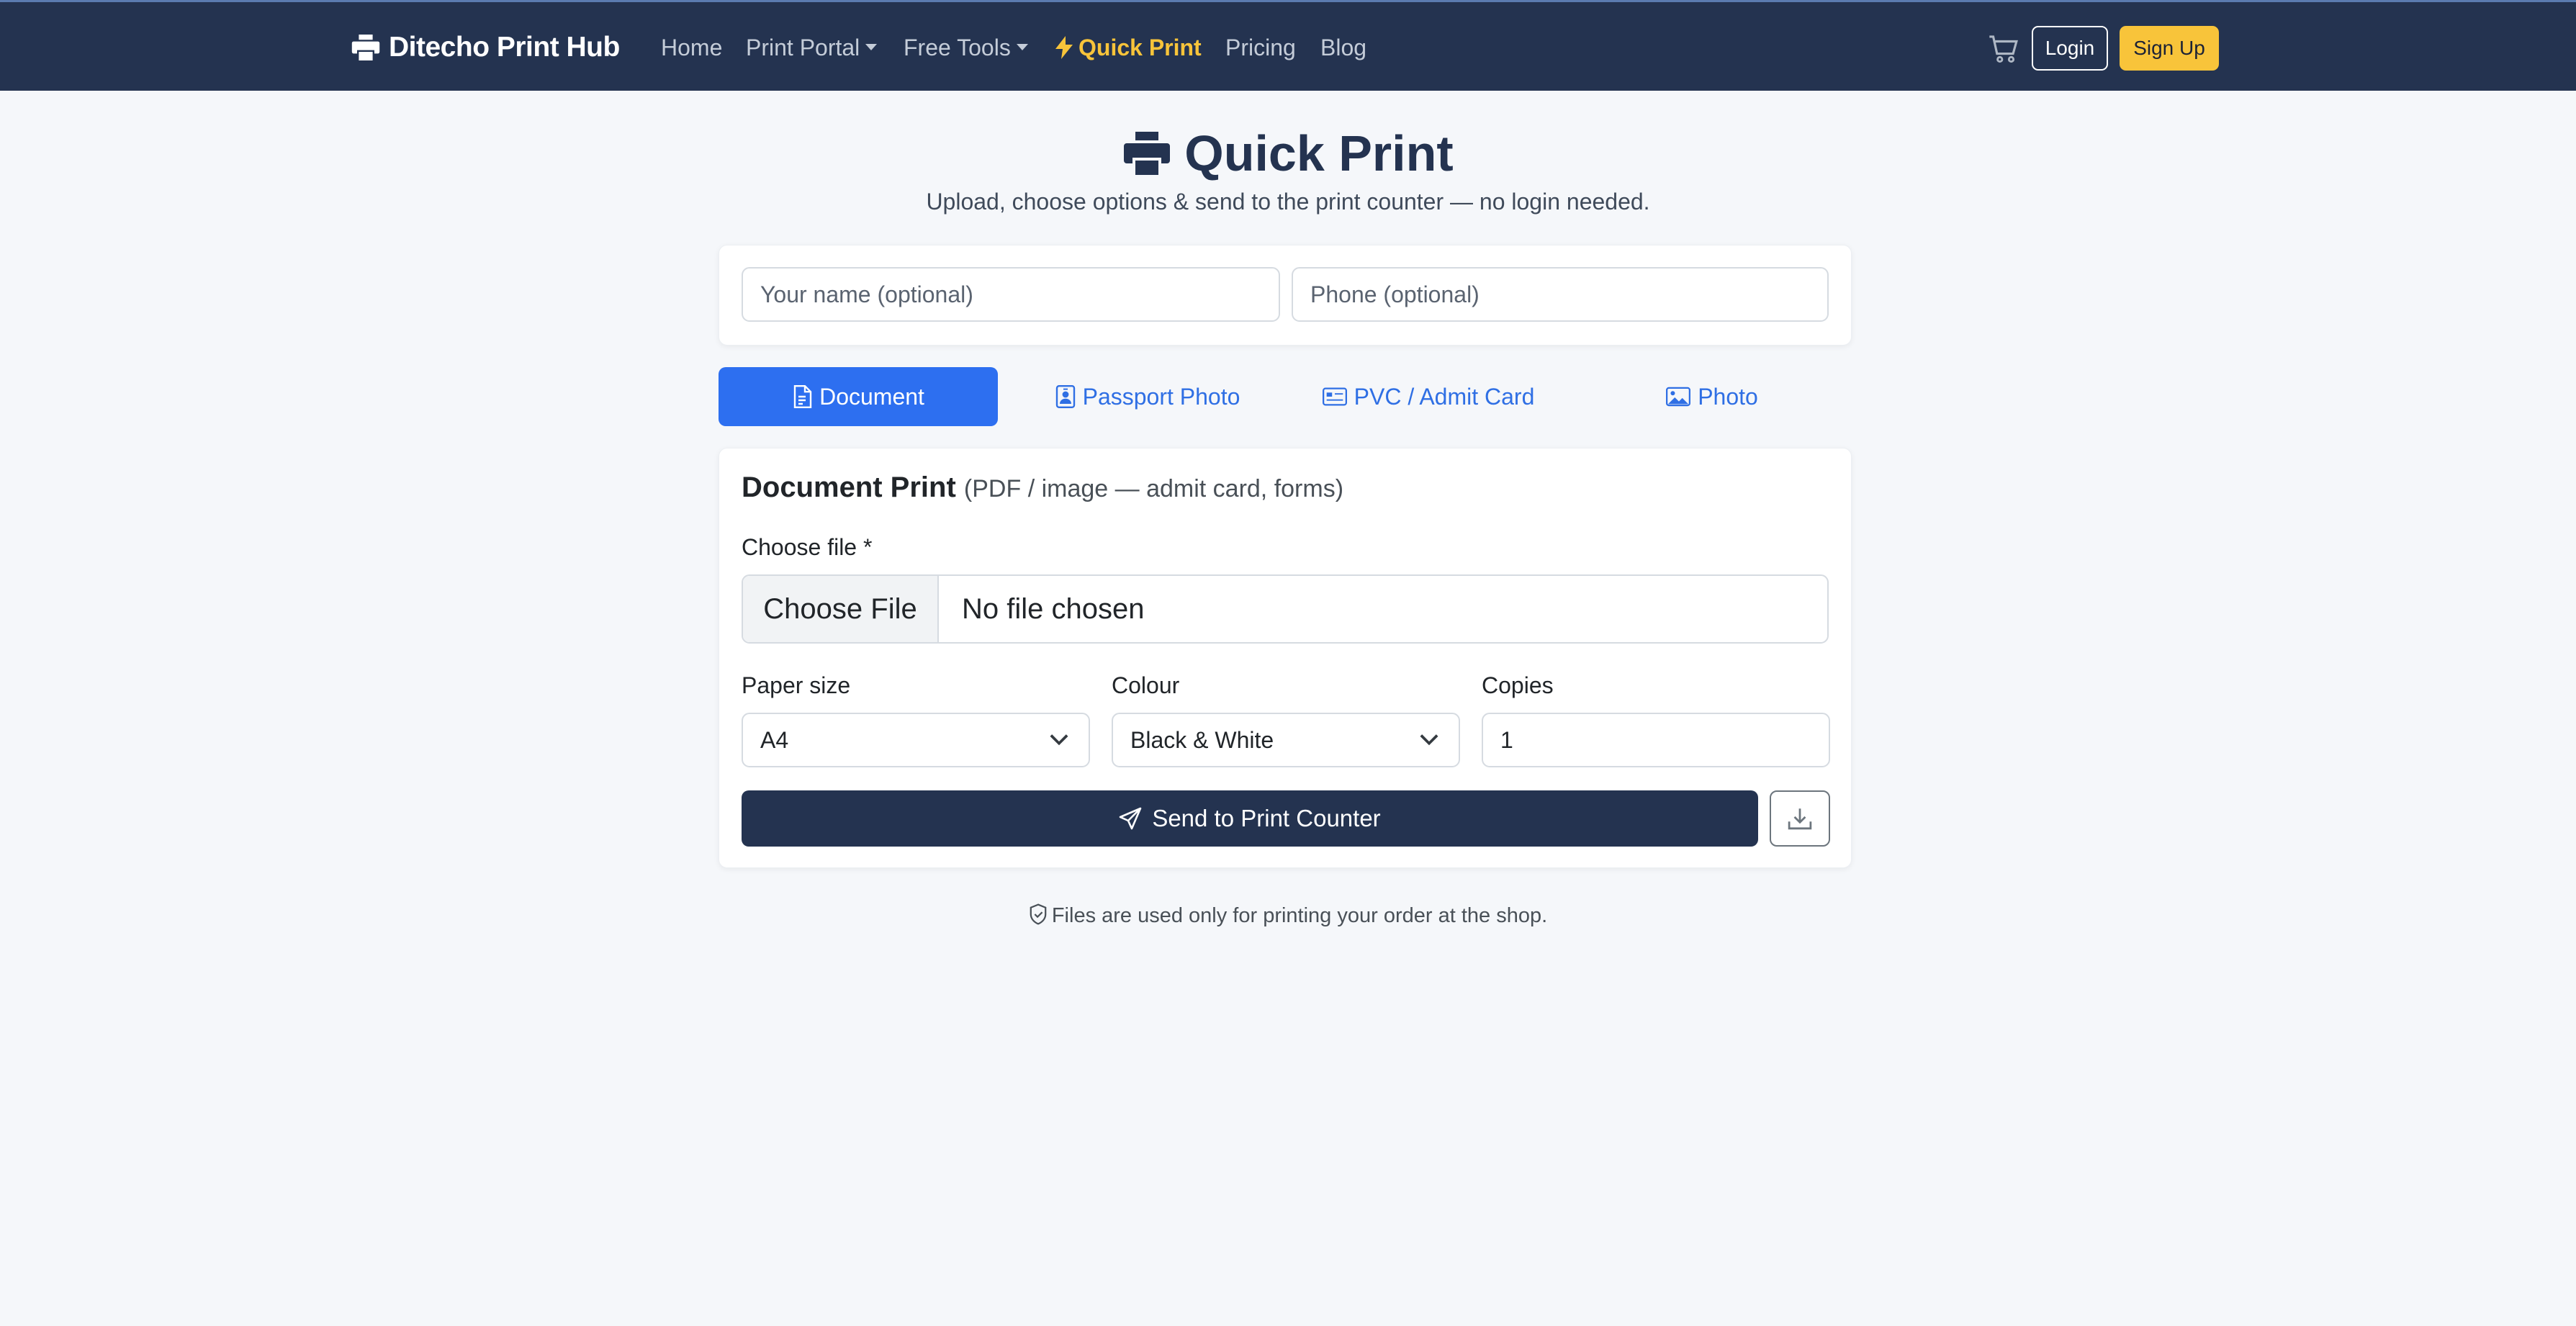  Describe the element at coordinates (1202, 740) in the screenshot. I see `colour-value: Black & White` at that location.